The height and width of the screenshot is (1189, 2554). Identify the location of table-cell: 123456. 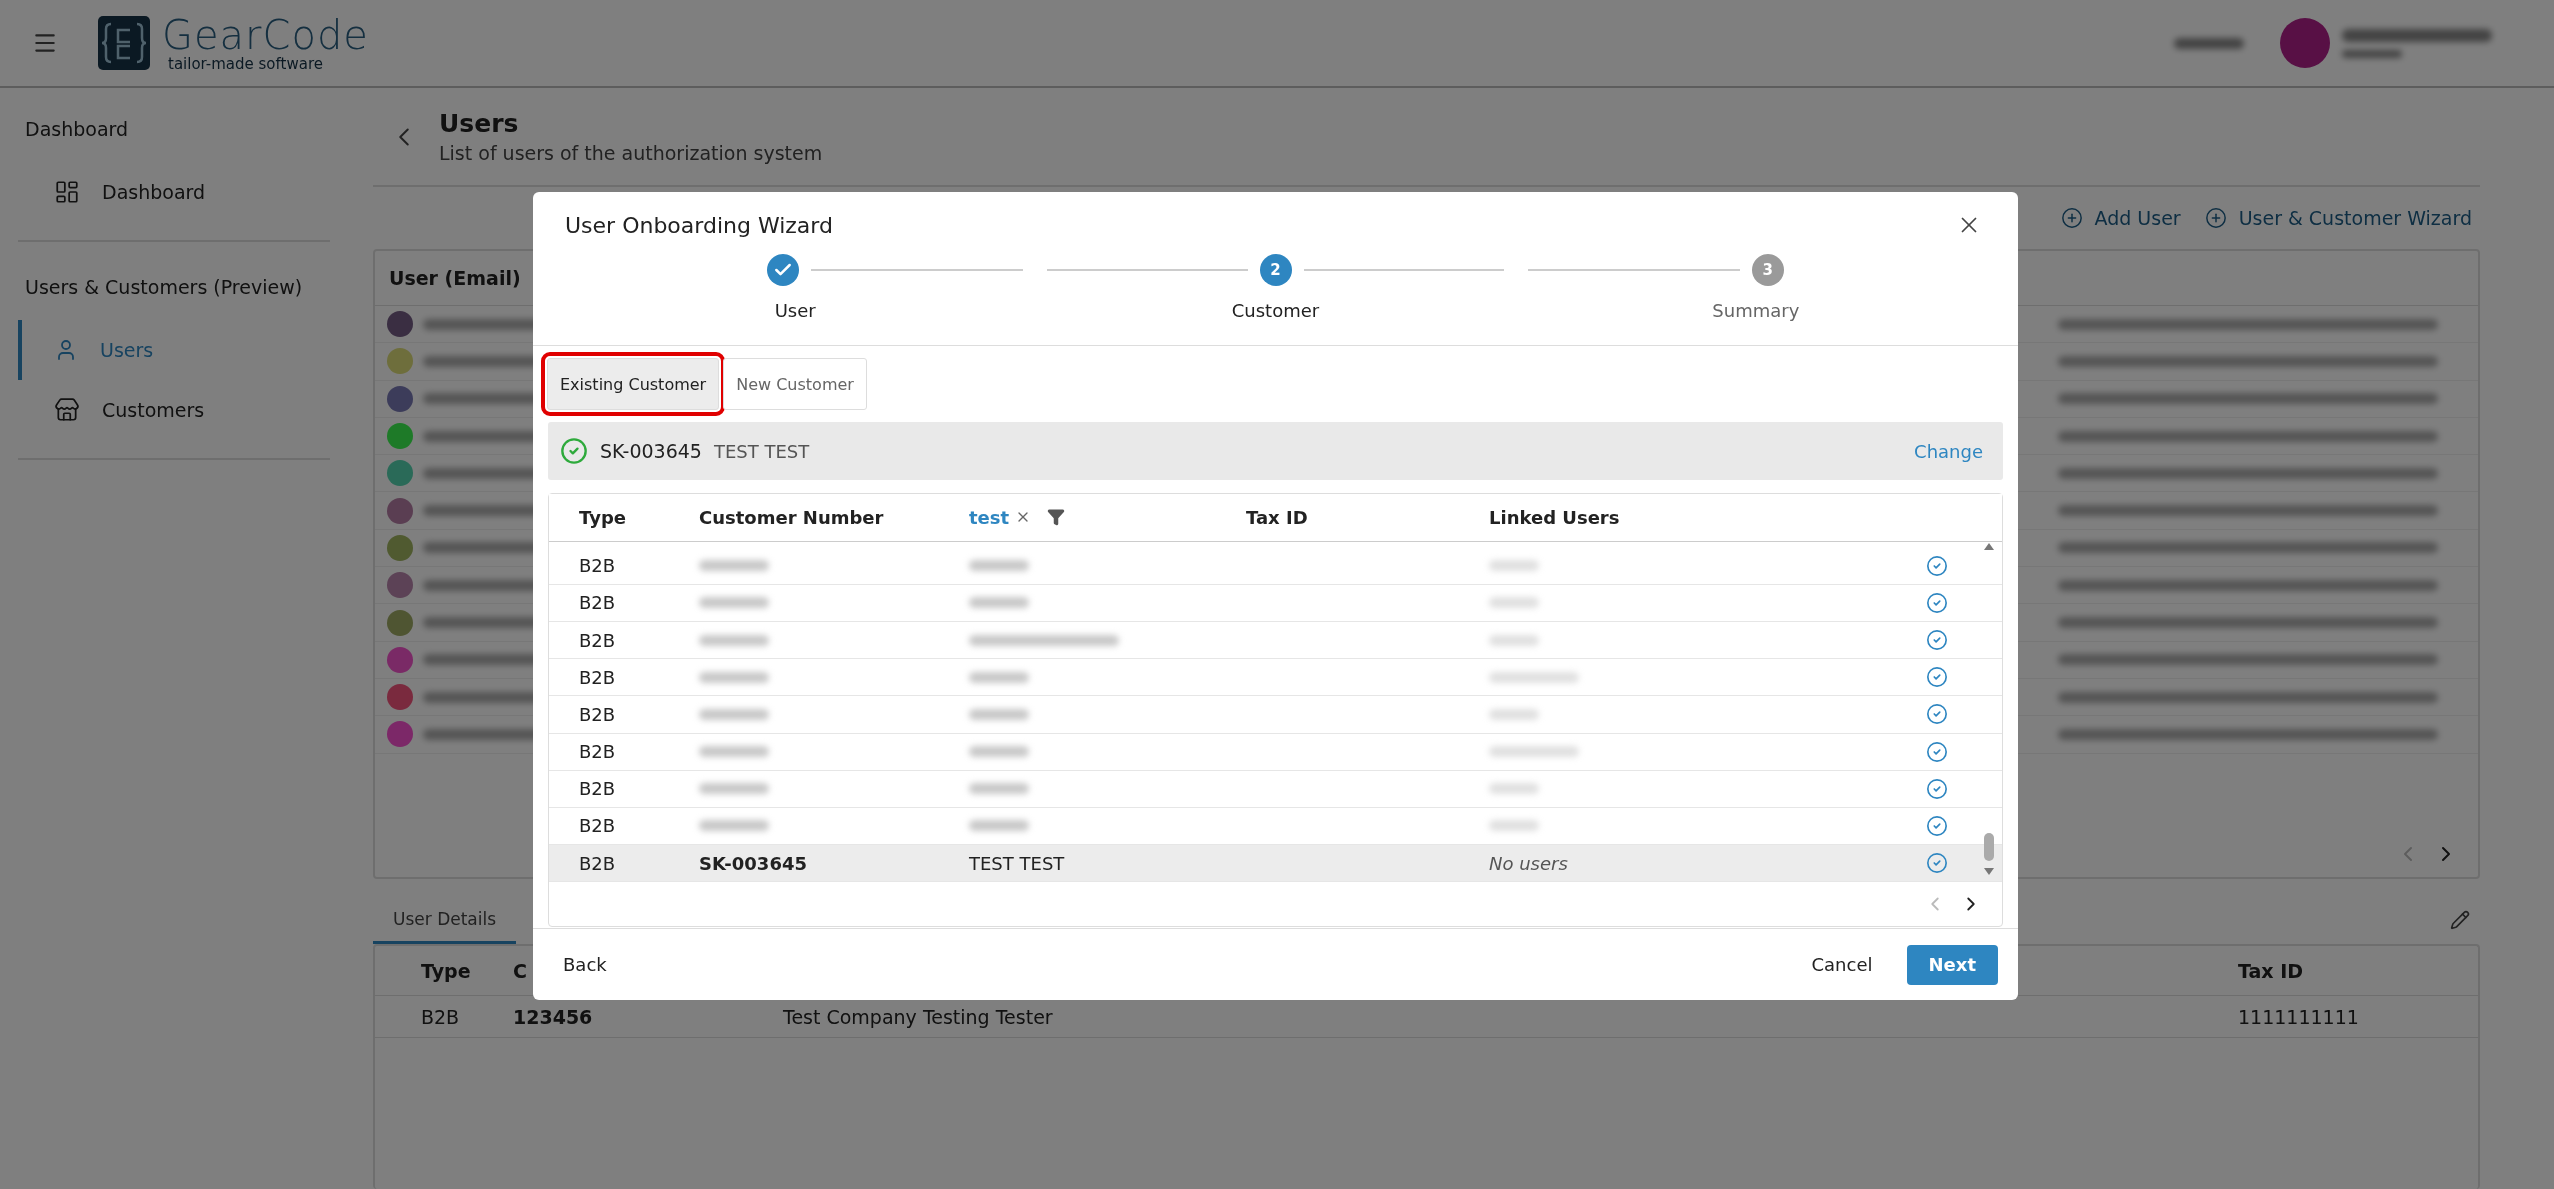
(553, 1016).